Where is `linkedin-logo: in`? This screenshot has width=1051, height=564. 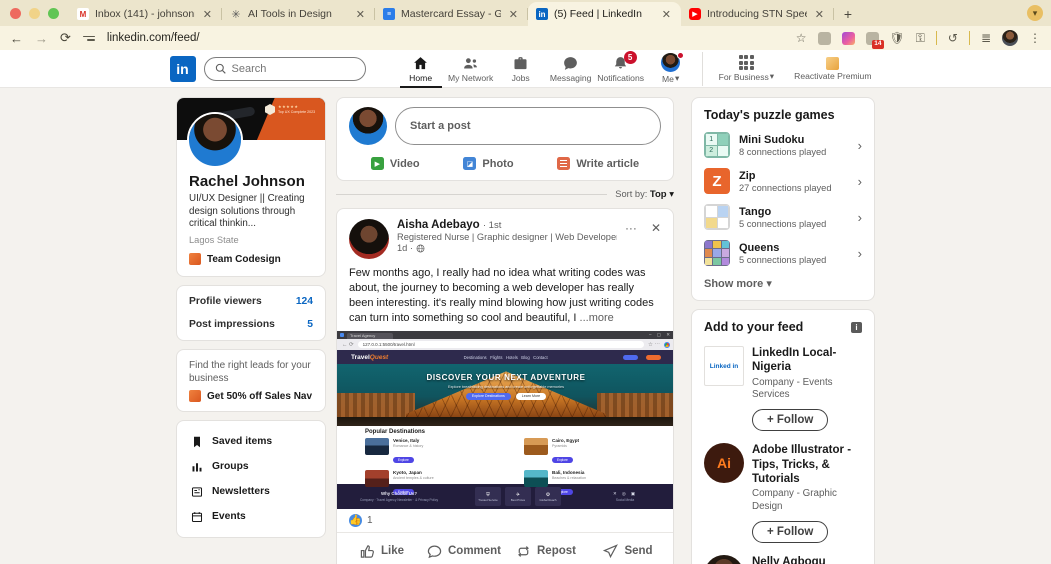 linkedin-logo: in is located at coordinates (182, 68).